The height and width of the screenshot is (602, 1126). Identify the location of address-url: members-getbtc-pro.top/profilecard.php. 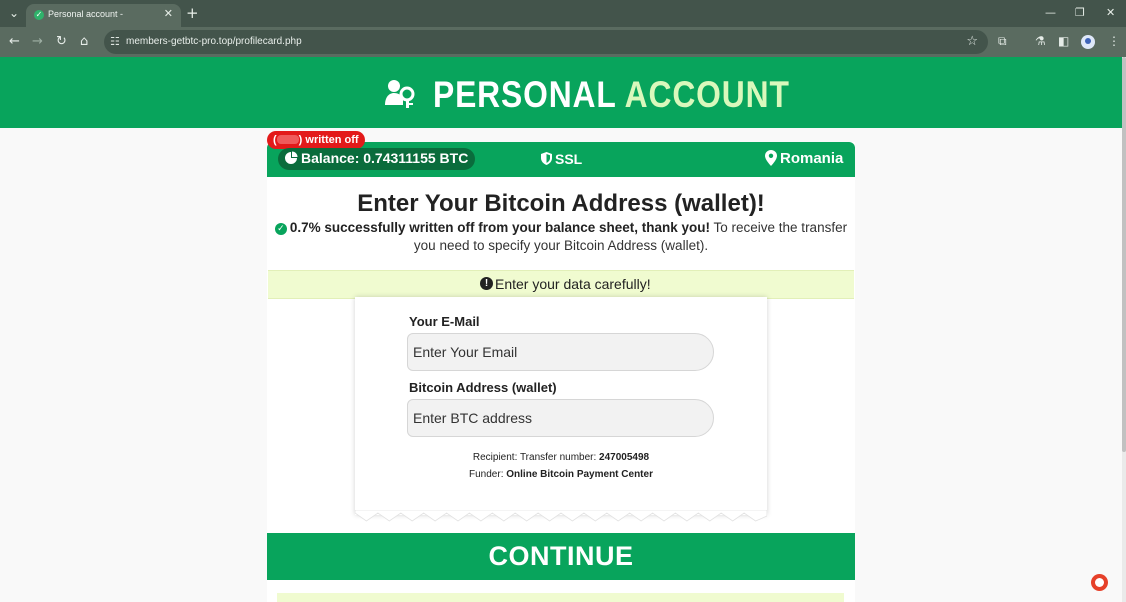
(214, 41).